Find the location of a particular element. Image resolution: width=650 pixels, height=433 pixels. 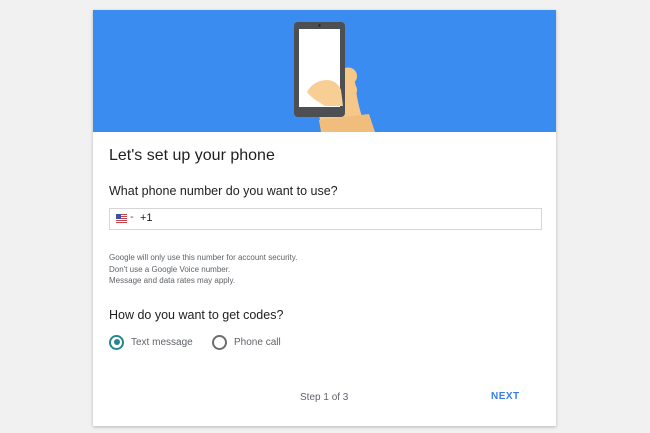

notice-line-rates: Message and data rates may apply. is located at coordinates (172, 280).